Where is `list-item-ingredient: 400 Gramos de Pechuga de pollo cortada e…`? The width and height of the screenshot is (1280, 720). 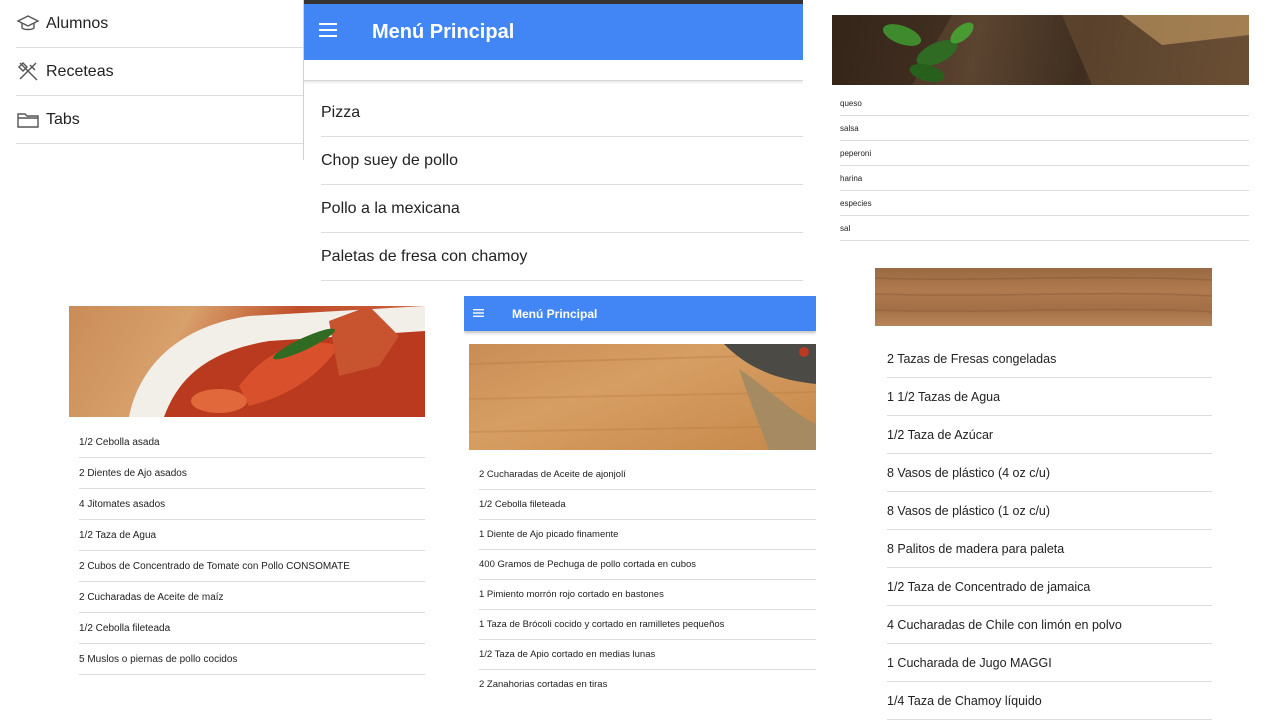
list-item-ingredient: 400 Gramos de Pechuga de pollo cortada e… is located at coordinates (647, 565).